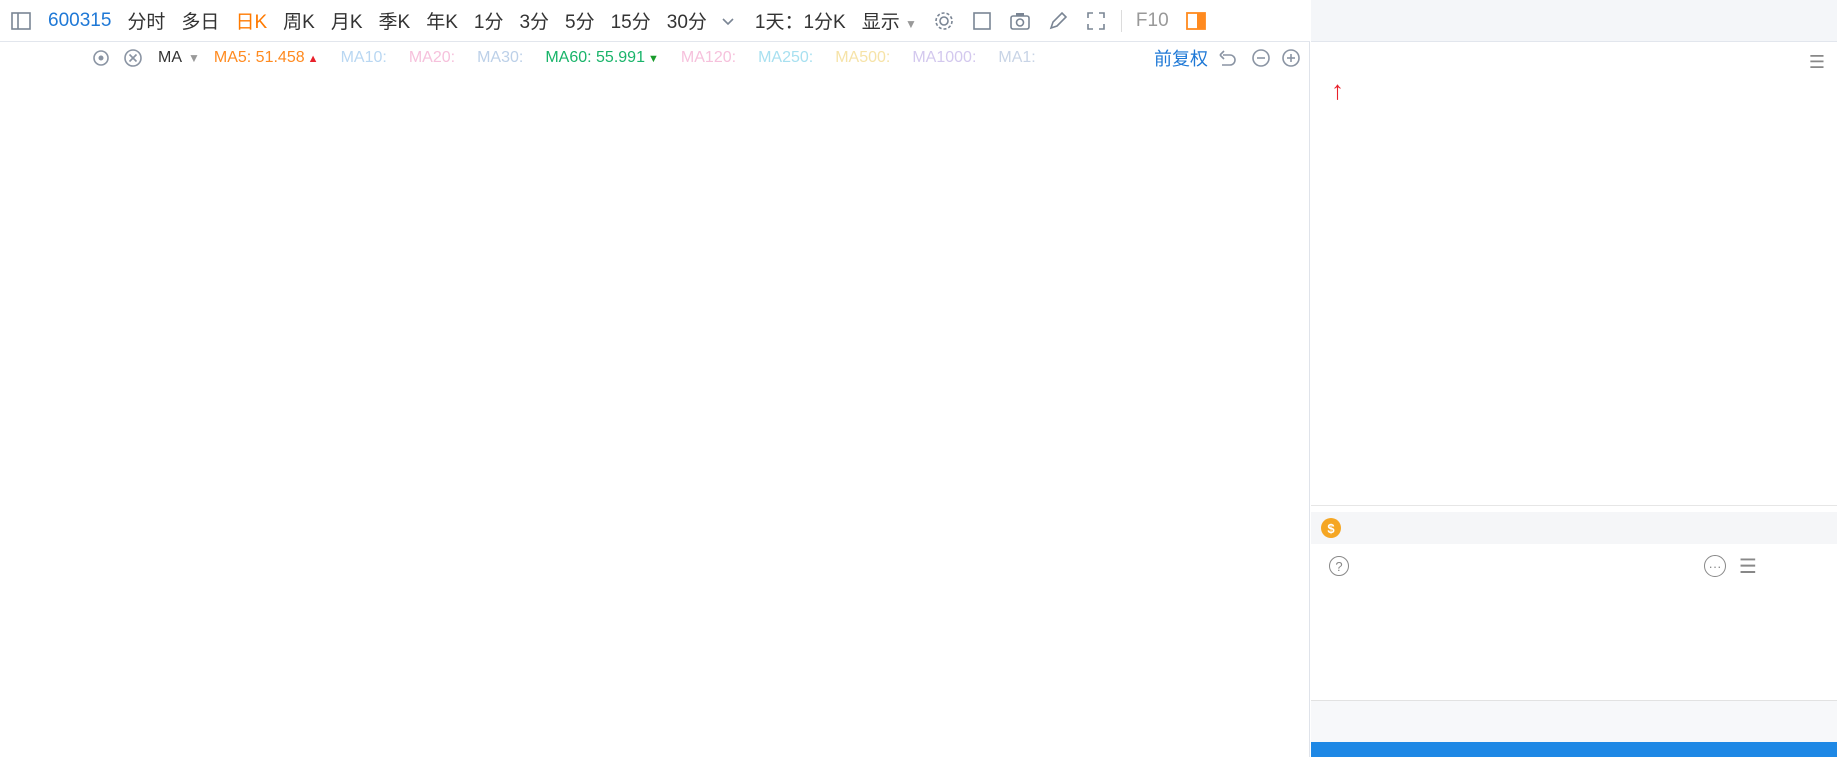 The width and height of the screenshot is (1837, 757). Describe the element at coordinates (442, 20) in the screenshot. I see `period-tab: 年K` at that location.